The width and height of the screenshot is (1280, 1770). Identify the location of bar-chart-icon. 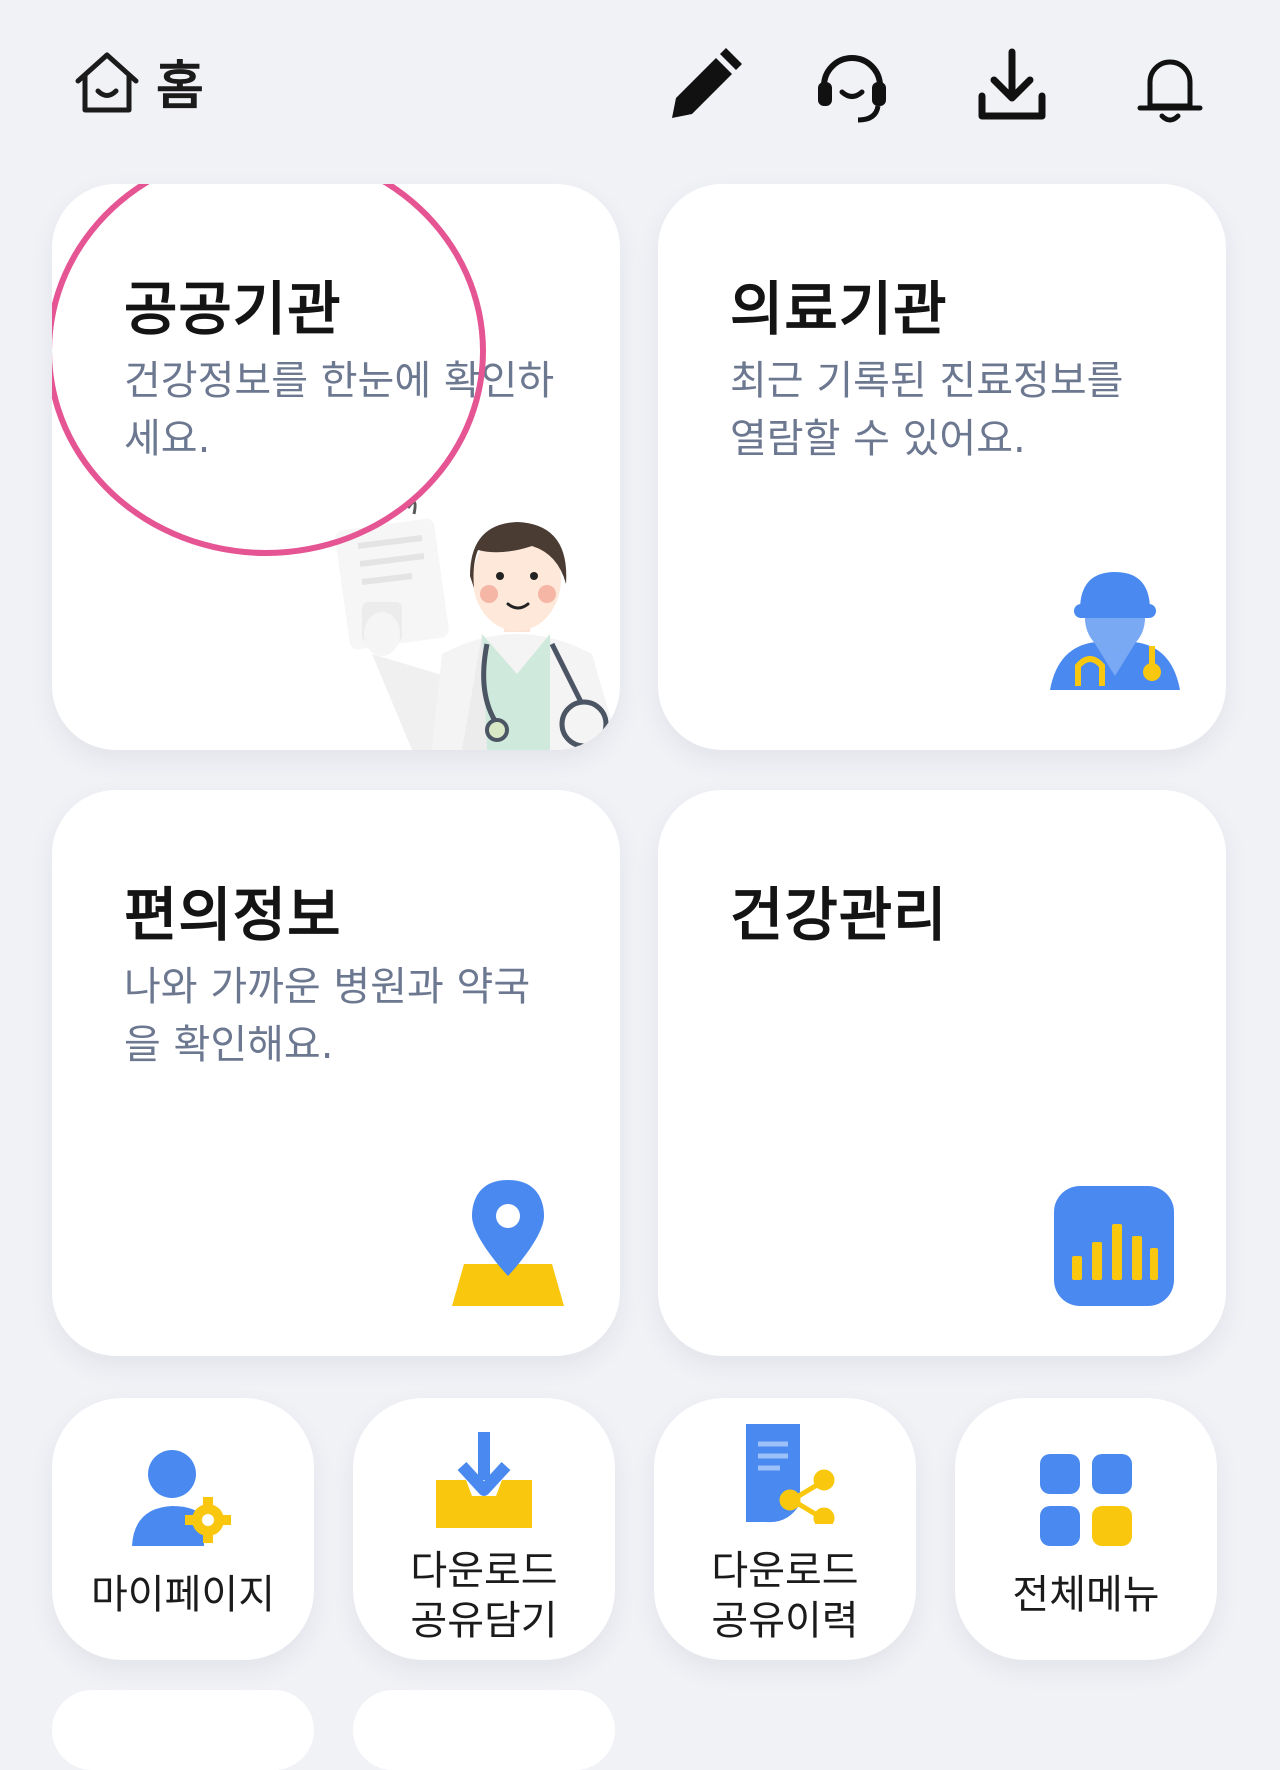
(1114, 1246).